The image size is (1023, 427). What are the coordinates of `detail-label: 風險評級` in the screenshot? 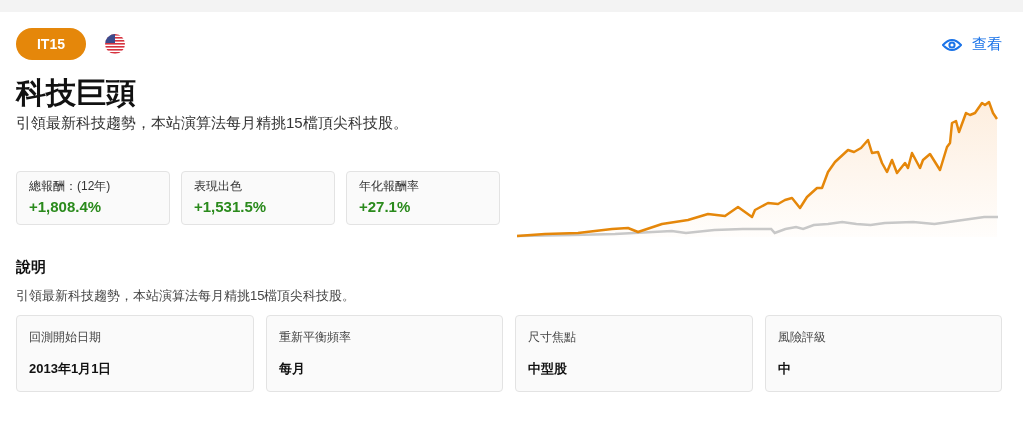 It's located at (802, 337).